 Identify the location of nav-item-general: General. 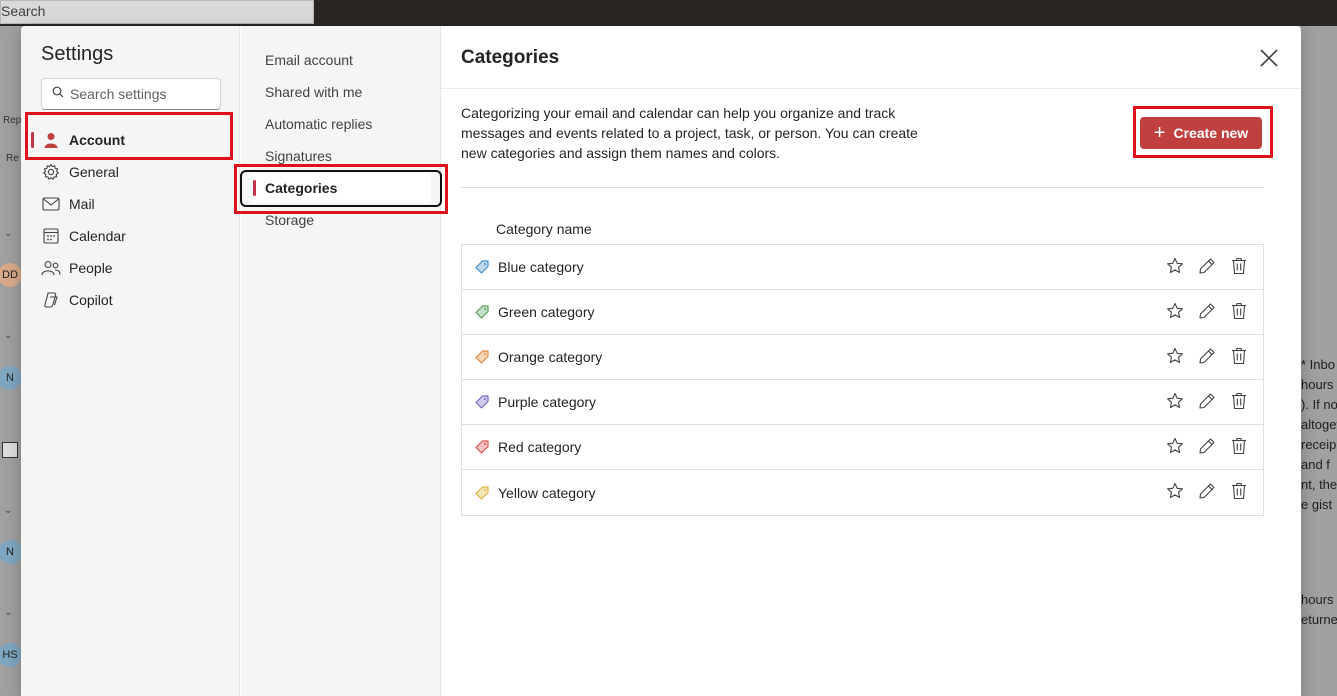
(131, 172).